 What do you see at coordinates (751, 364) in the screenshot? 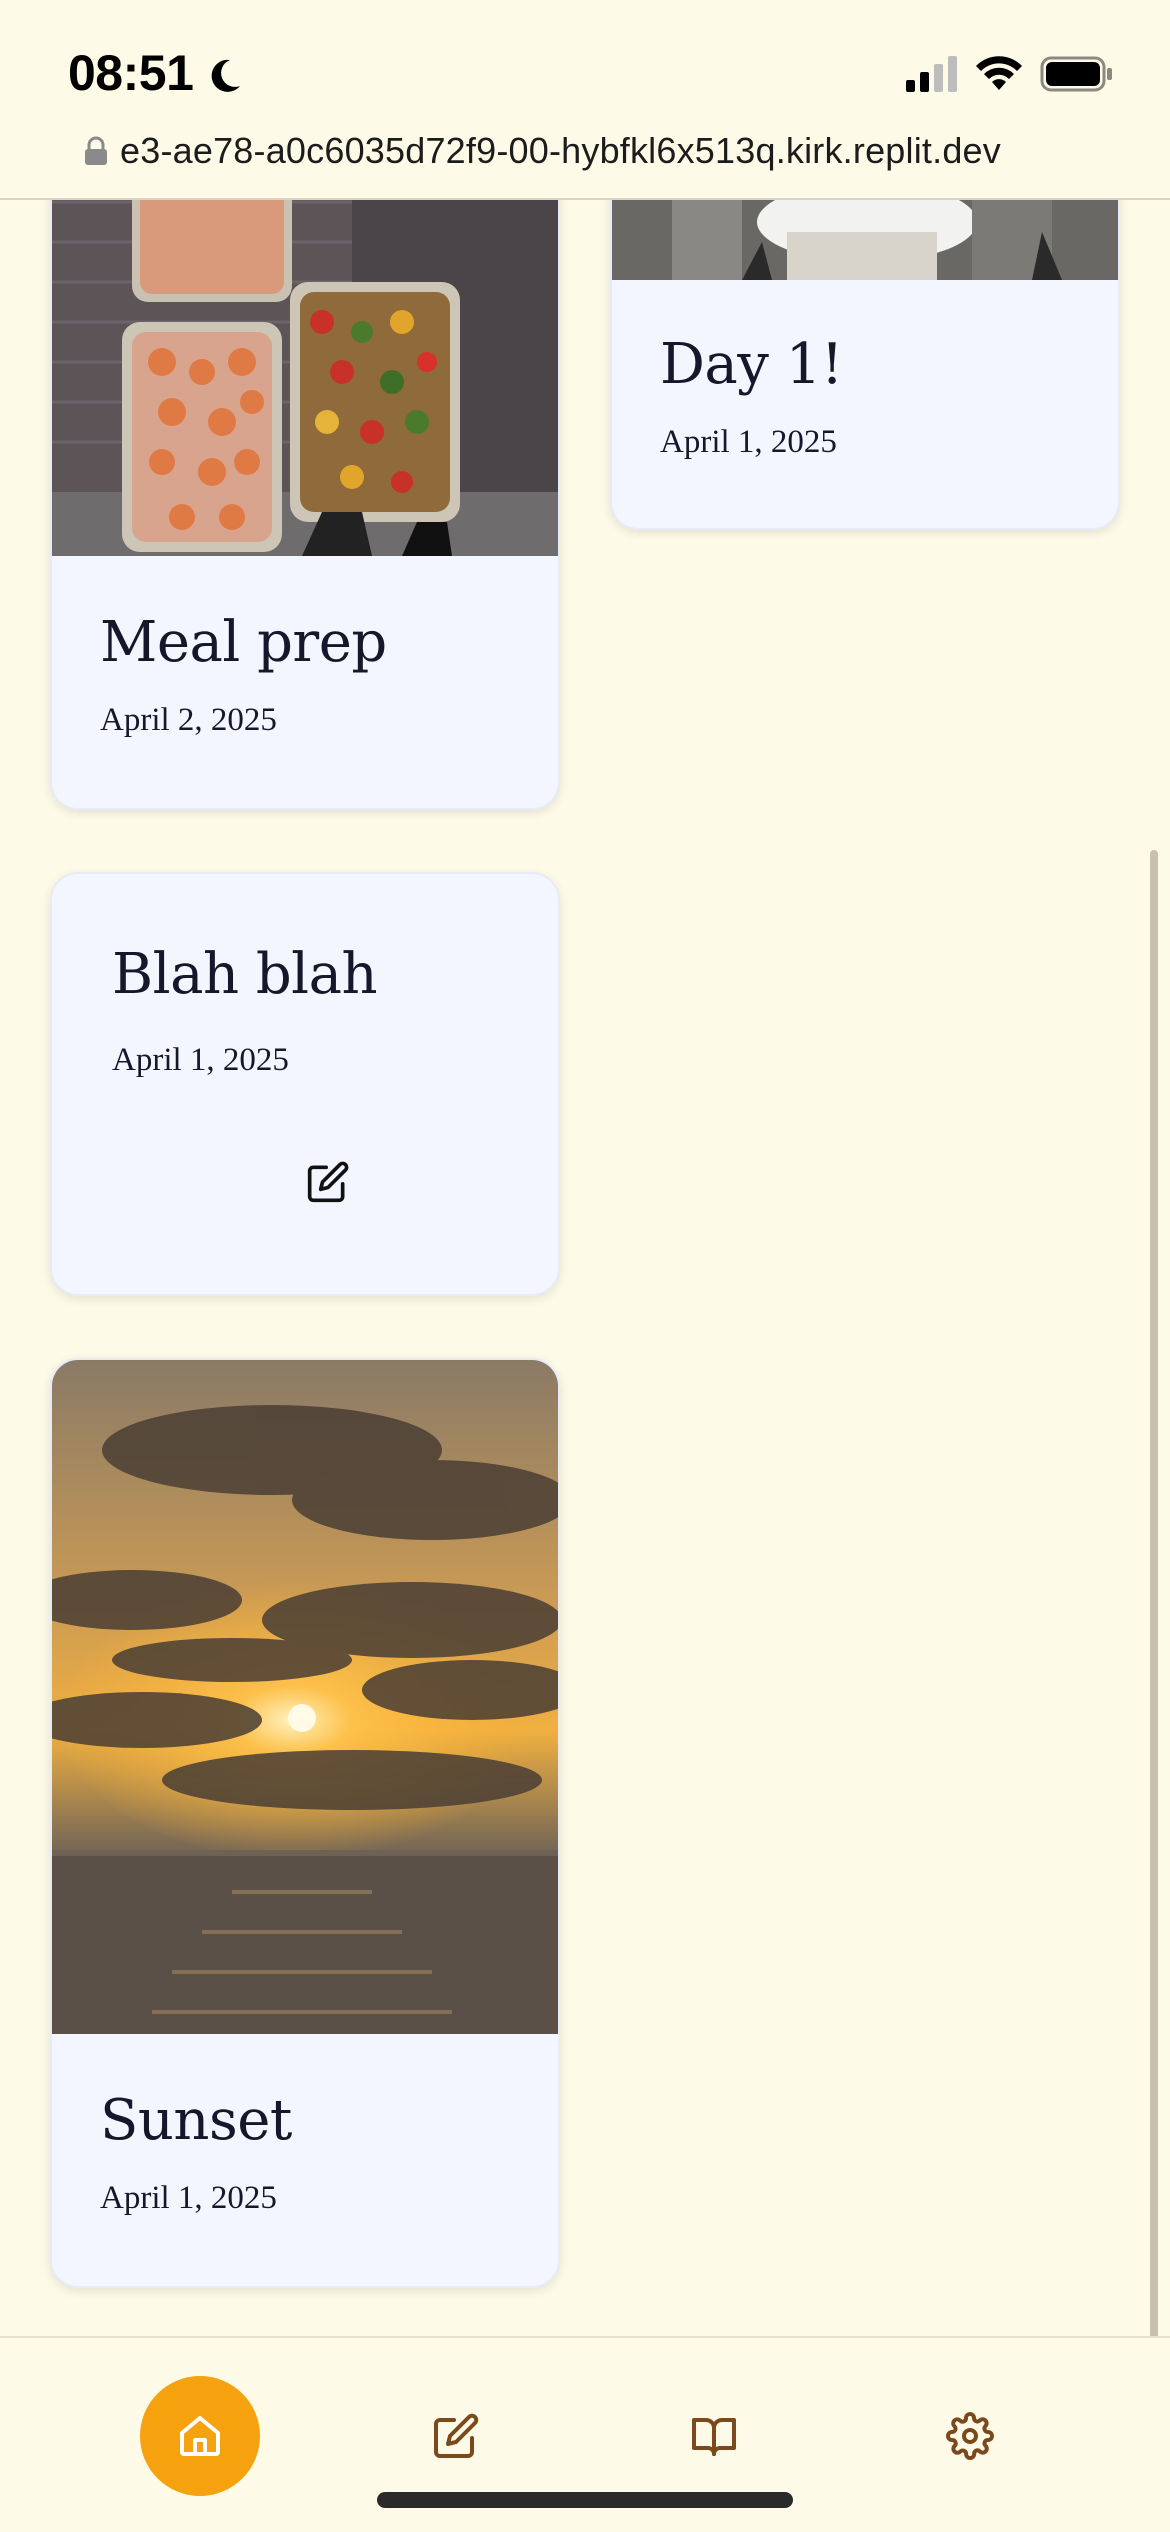
I see `entry-title: Day 1!` at bounding box center [751, 364].